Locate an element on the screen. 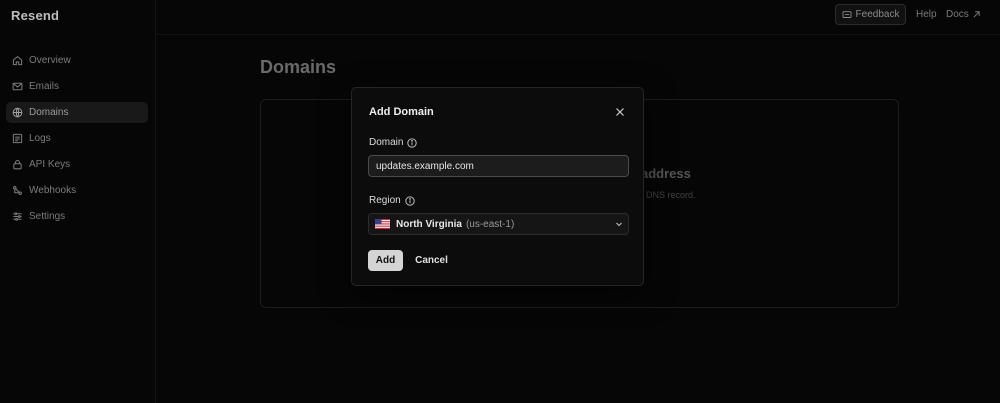  empty-state-heading: address is located at coordinates (666, 173).